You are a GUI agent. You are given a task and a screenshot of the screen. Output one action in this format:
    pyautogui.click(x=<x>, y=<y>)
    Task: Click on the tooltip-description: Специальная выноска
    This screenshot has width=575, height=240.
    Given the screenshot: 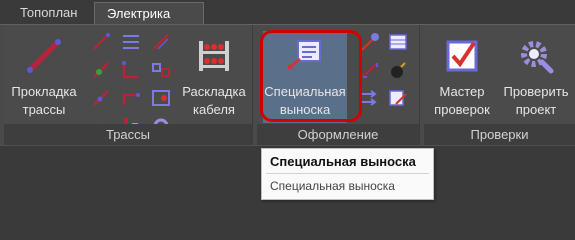 What is the action you would take?
    pyautogui.click(x=332, y=186)
    